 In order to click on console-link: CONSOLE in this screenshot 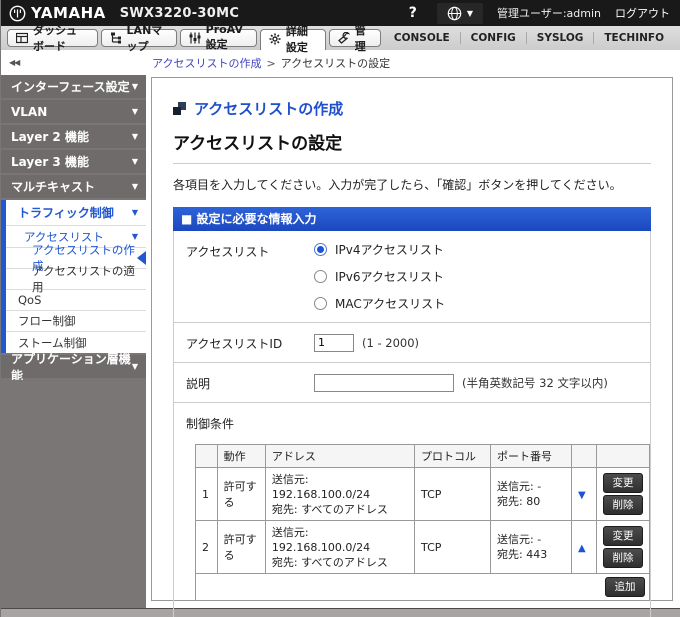, I will do `click(422, 38)`.